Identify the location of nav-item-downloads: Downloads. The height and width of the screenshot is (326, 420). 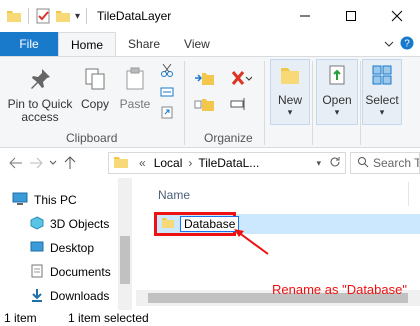
(69, 296).